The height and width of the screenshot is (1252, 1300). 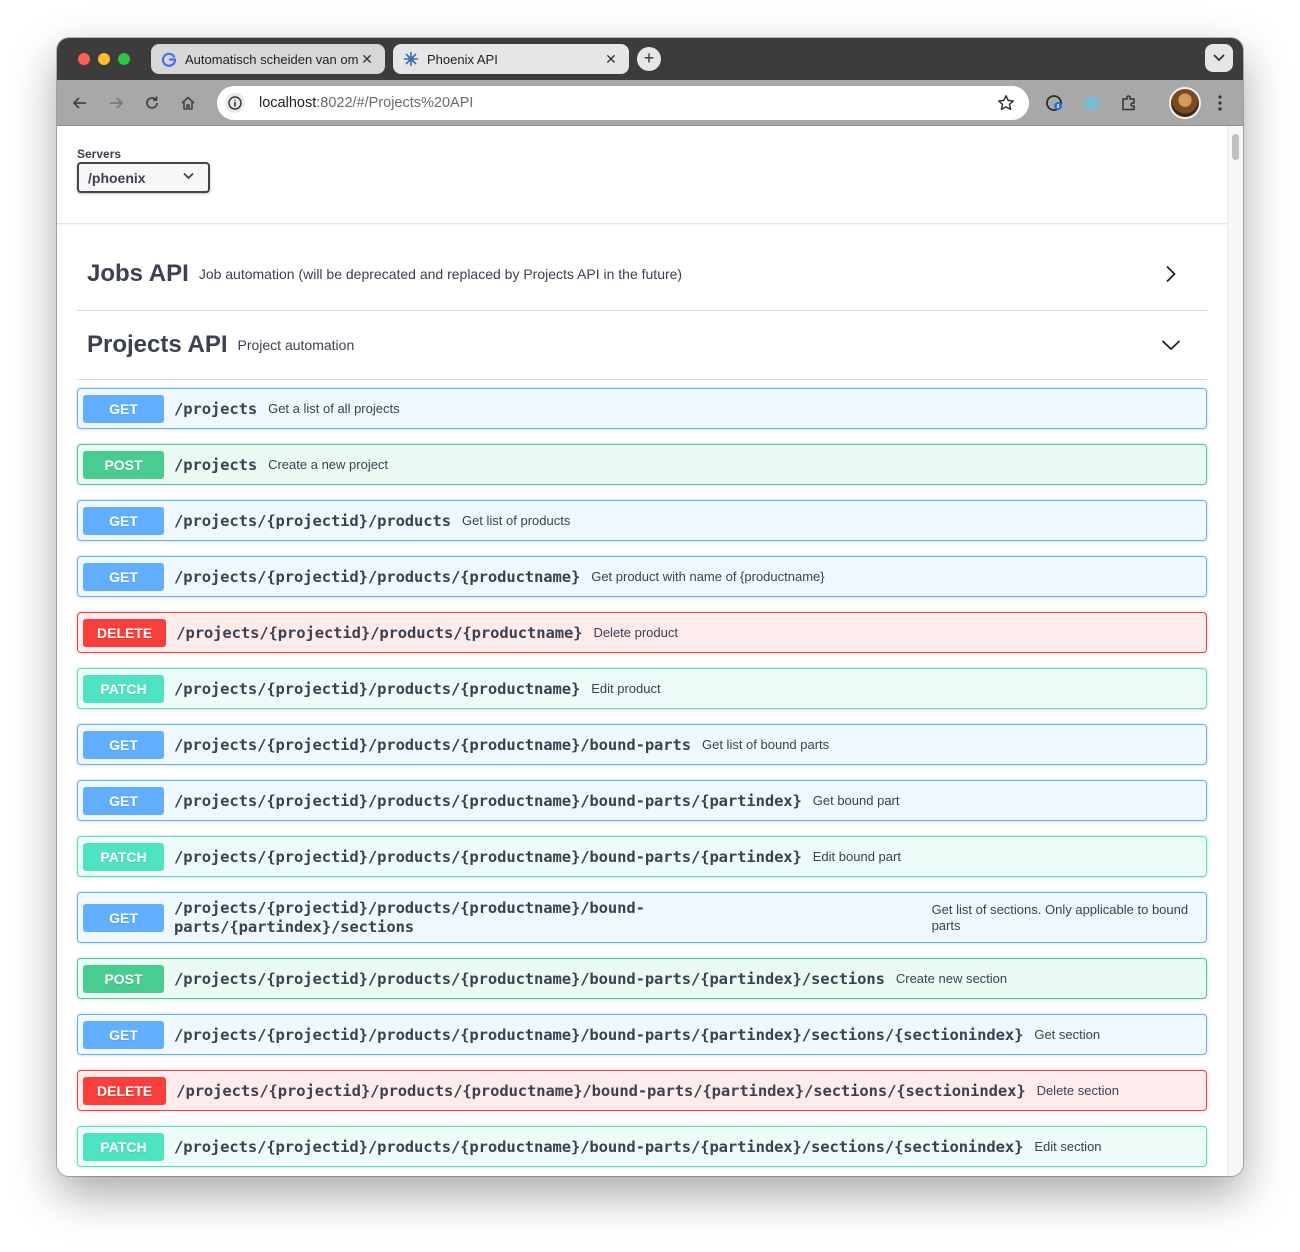 I want to click on operation-summary: Delete product, so click(x=635, y=632).